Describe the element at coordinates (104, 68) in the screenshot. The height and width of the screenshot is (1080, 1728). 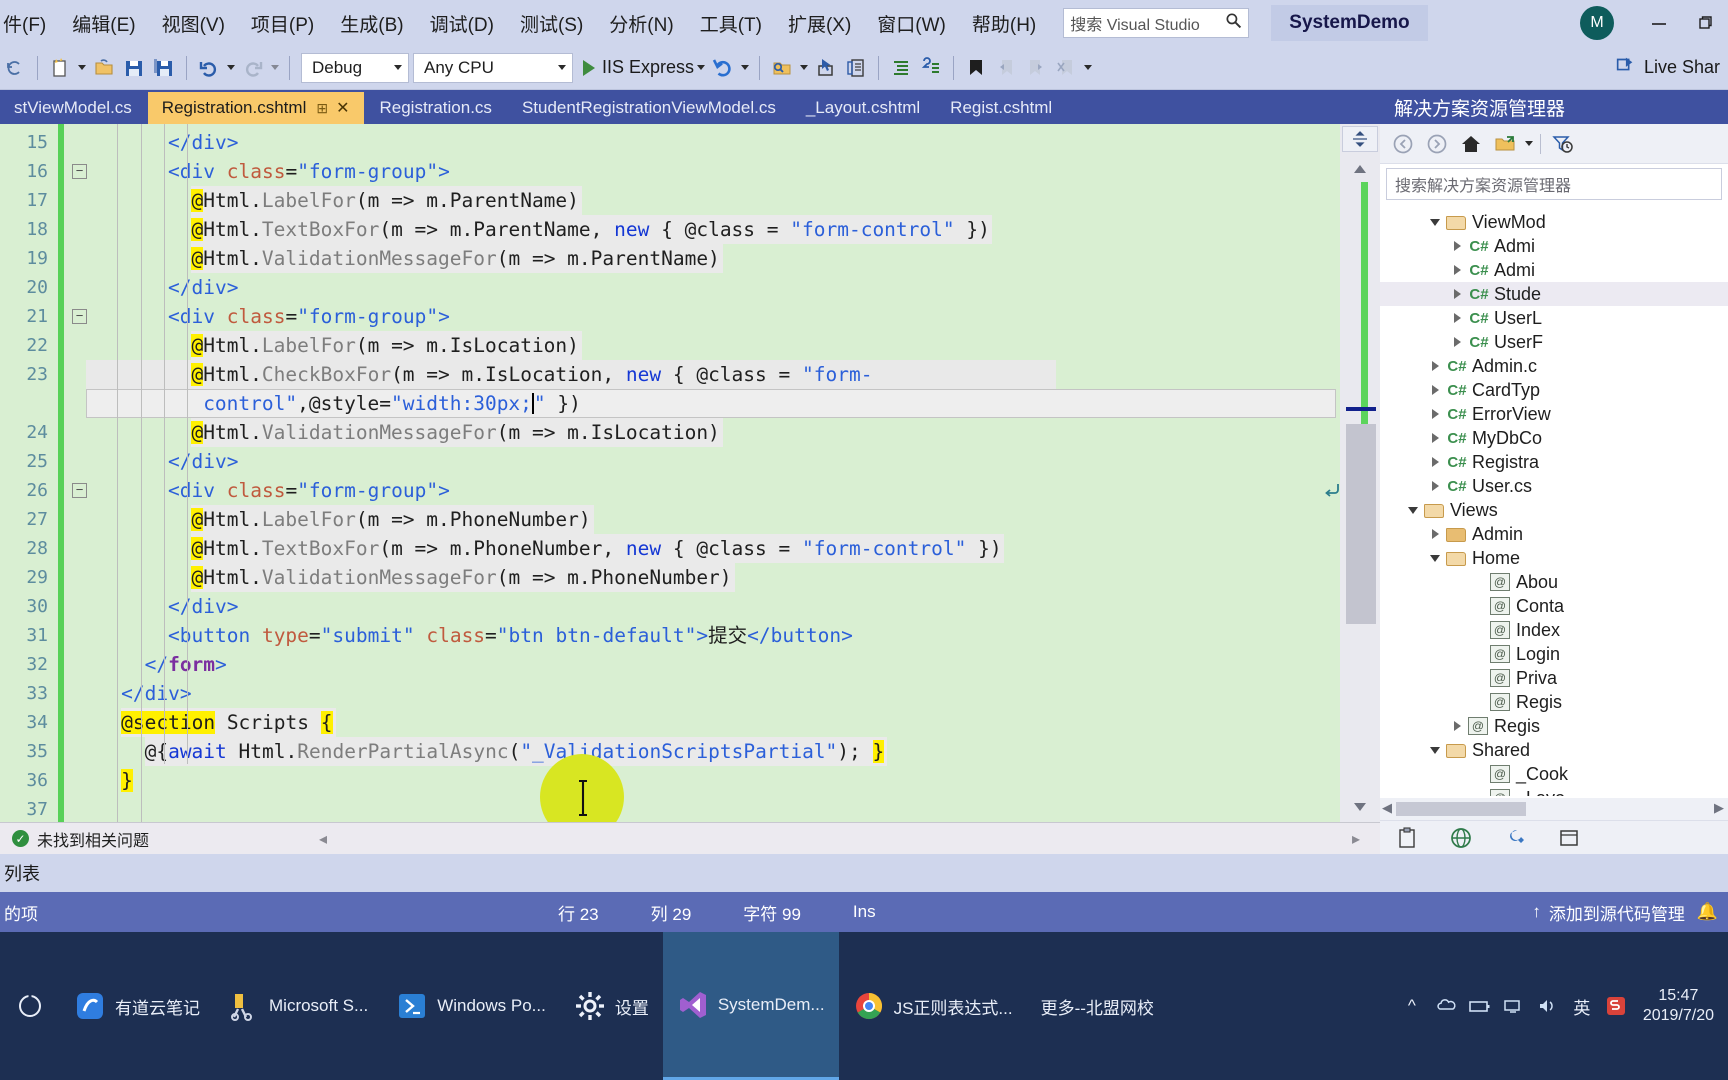
I see `open-file-icon` at that location.